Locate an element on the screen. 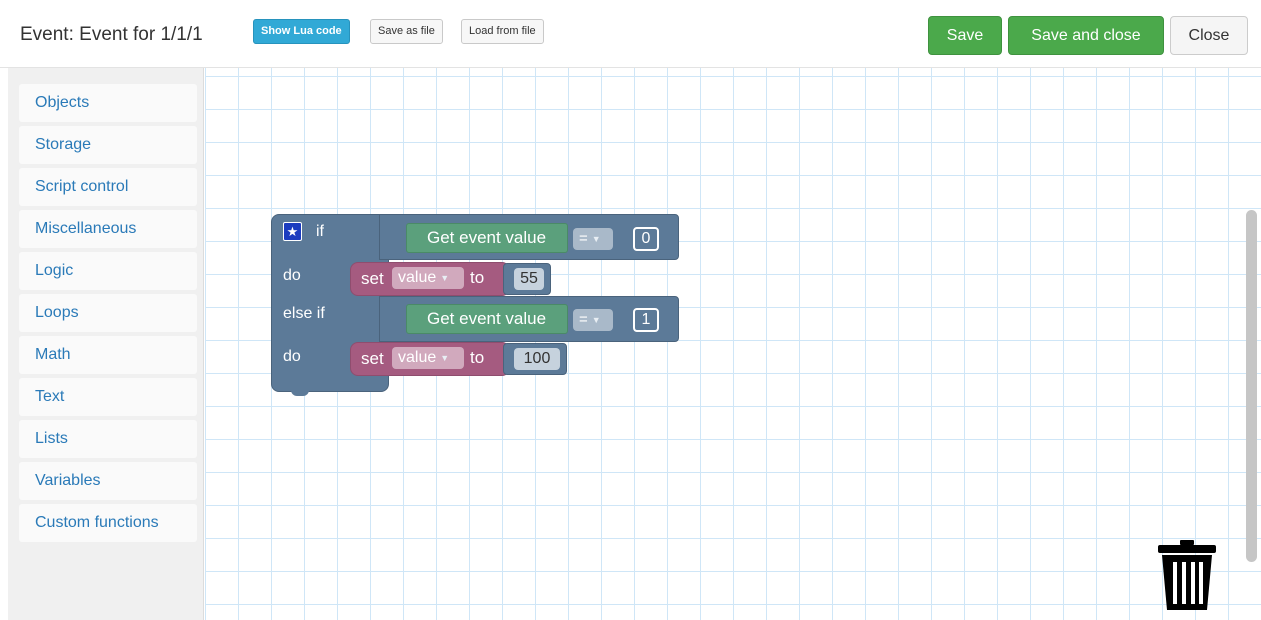 The height and width of the screenshot is (620, 1261). category-loops: Loops is located at coordinates (108, 313).